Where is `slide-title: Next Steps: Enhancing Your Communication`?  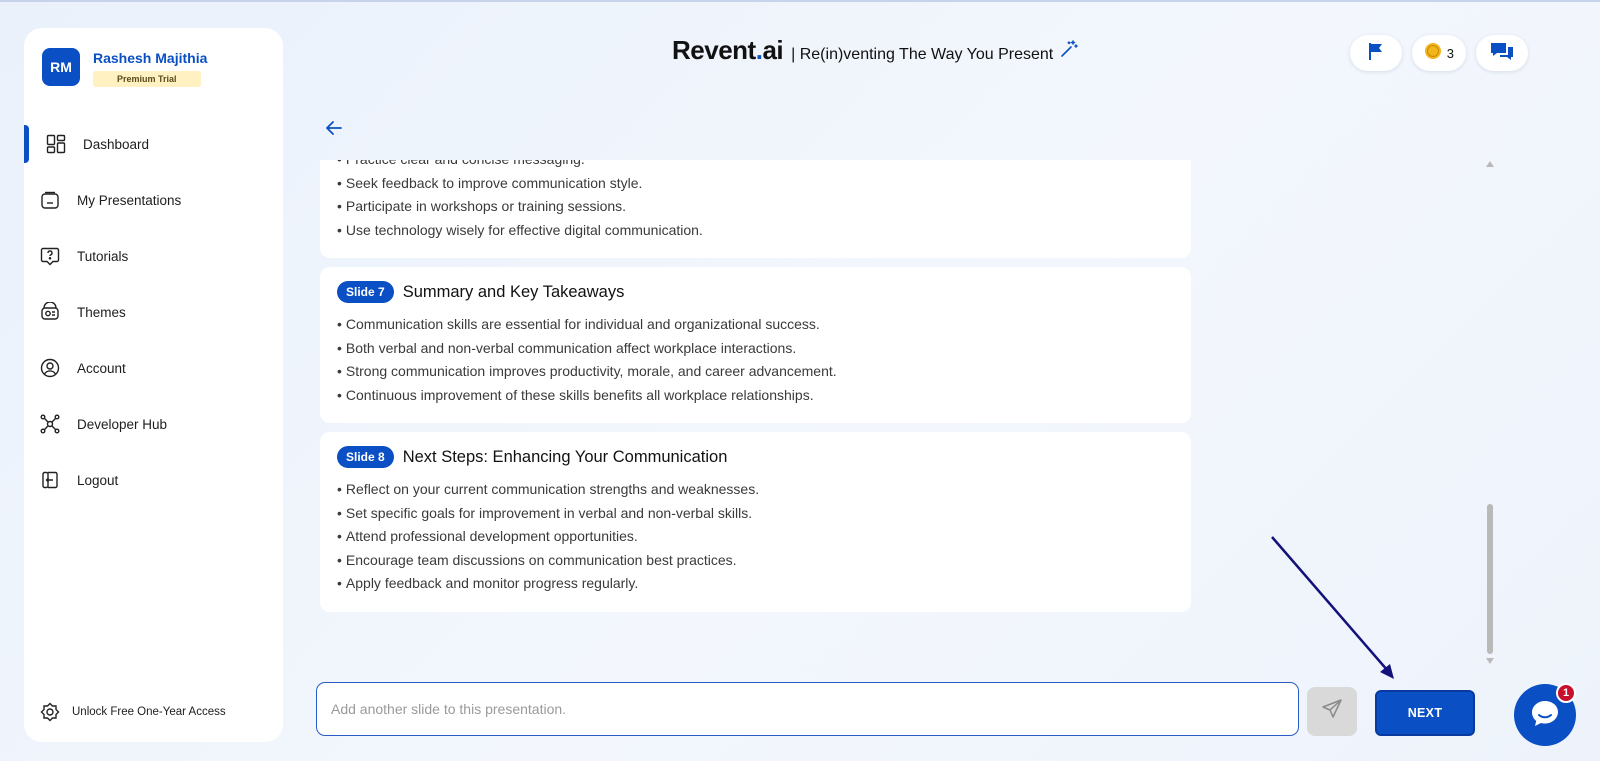 slide-title: Next Steps: Enhancing Your Communication is located at coordinates (565, 456).